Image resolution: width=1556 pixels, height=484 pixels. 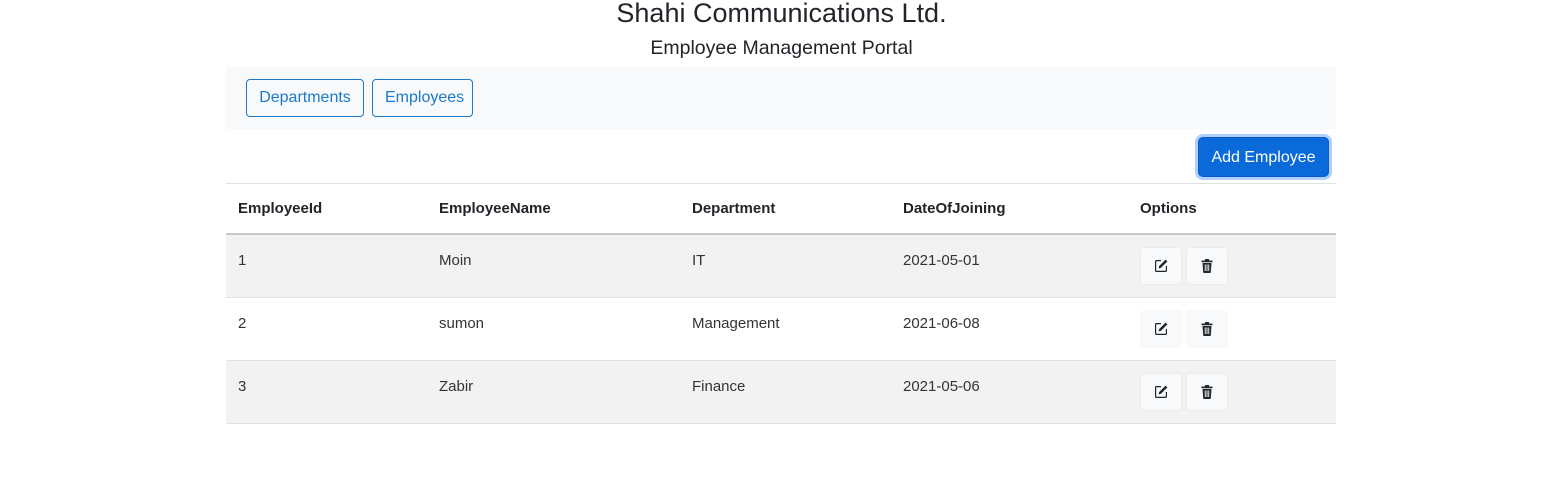 What do you see at coordinates (736, 323) in the screenshot?
I see `department-text: Management` at bounding box center [736, 323].